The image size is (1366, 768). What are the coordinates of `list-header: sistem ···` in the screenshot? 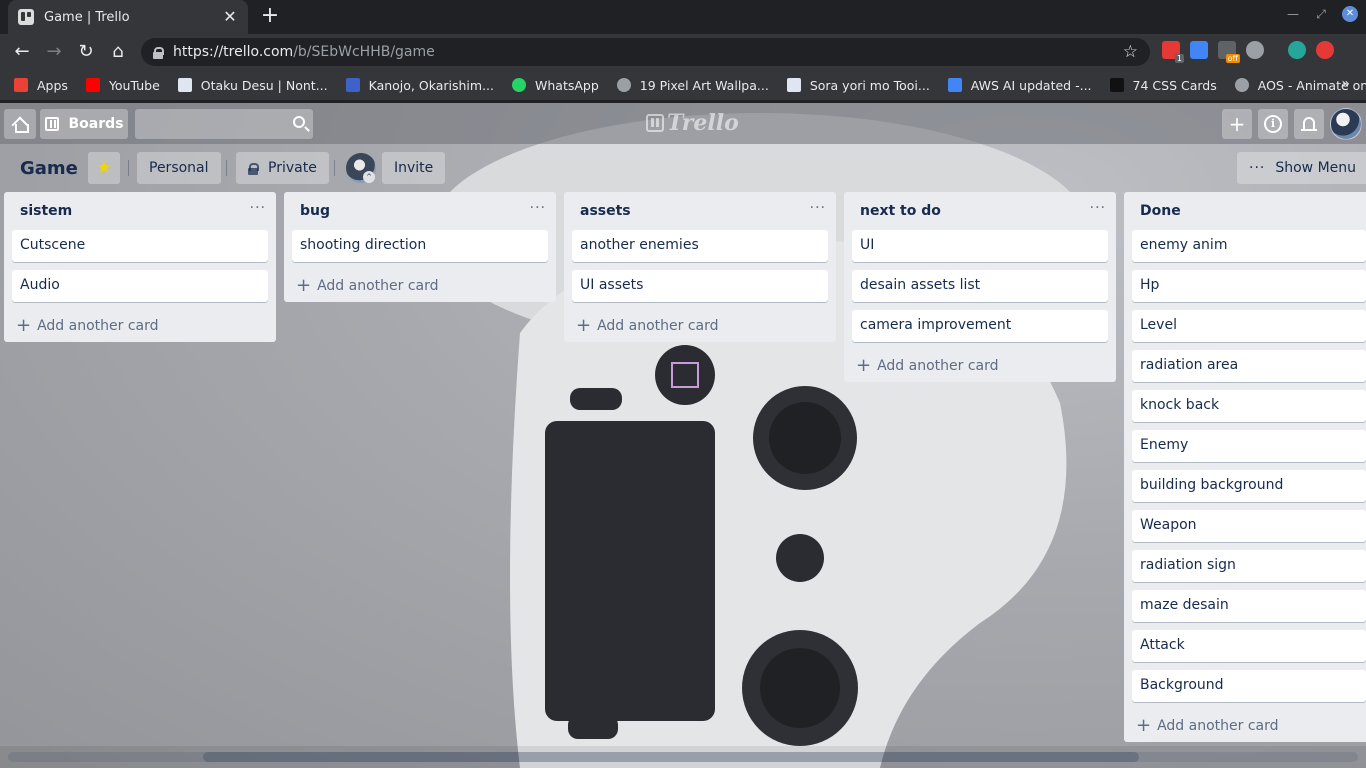 It's located at (140, 211).